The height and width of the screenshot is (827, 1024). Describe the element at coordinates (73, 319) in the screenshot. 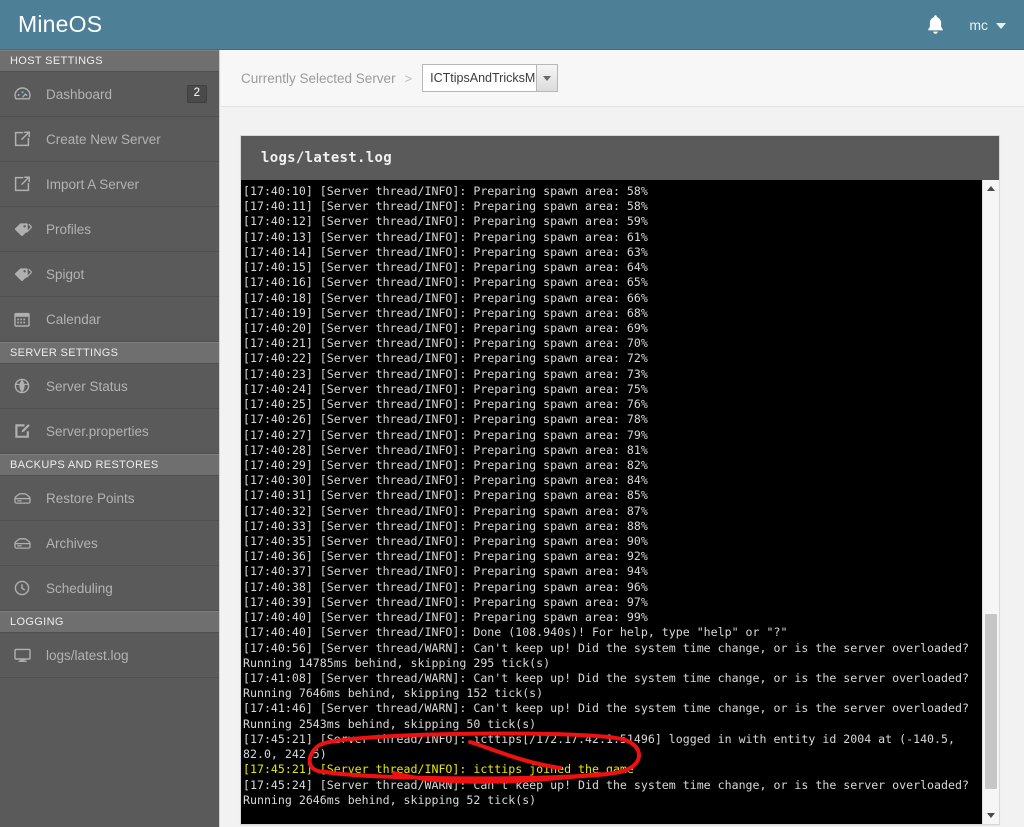

I see `sidebar-item-label: Calendar` at that location.